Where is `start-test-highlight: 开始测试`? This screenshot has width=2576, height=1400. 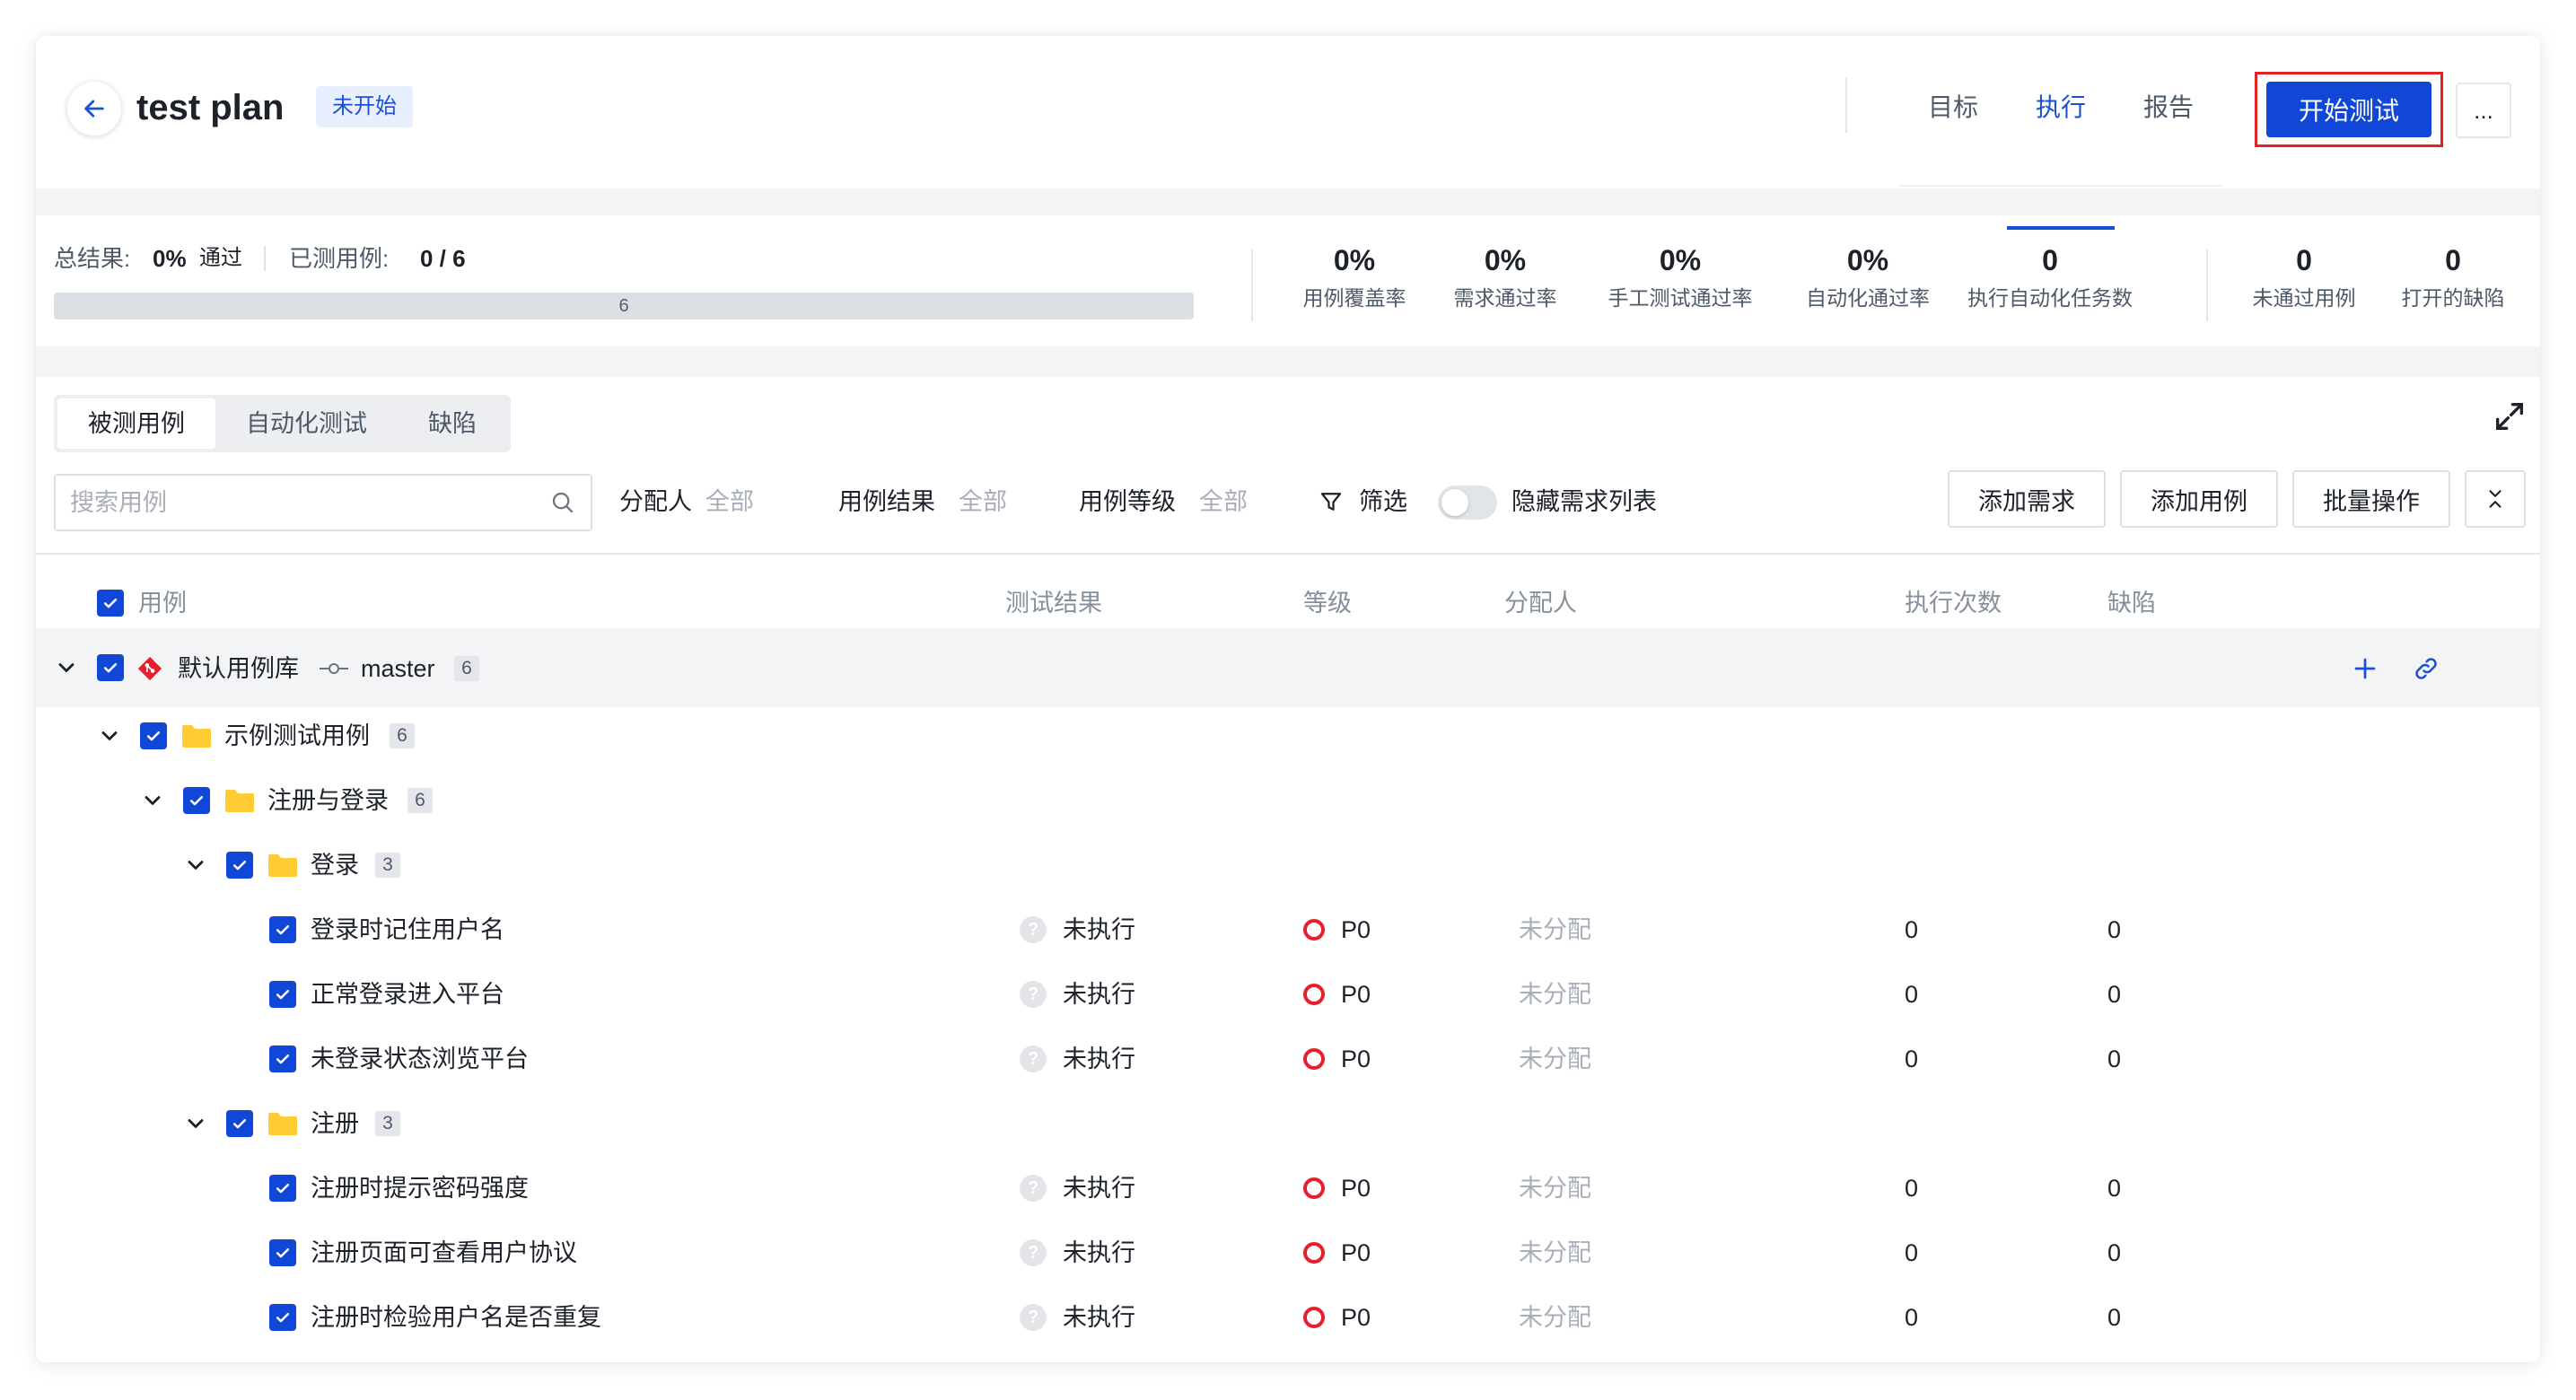
start-test-highlight: 开始测试 is located at coordinates (2349, 110).